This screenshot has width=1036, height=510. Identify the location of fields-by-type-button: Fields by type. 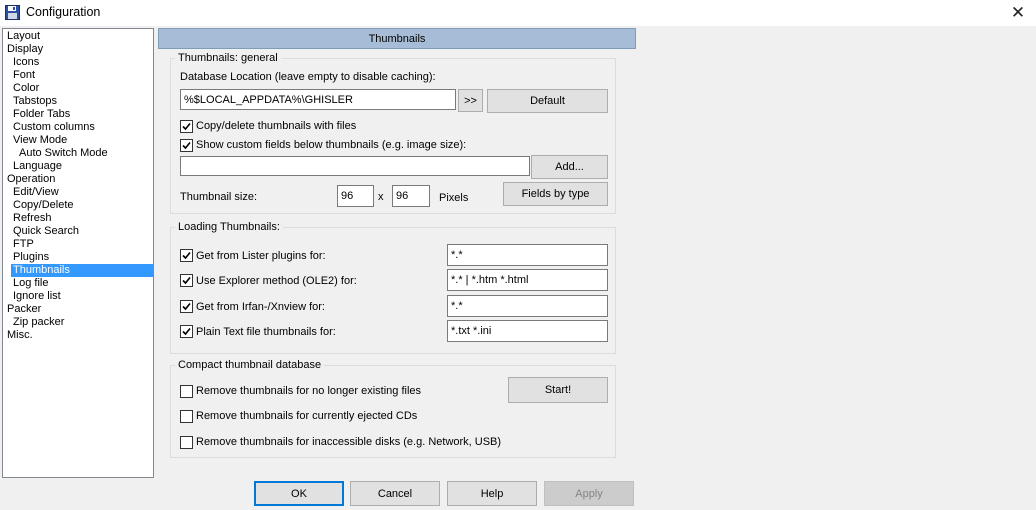
(555, 194).